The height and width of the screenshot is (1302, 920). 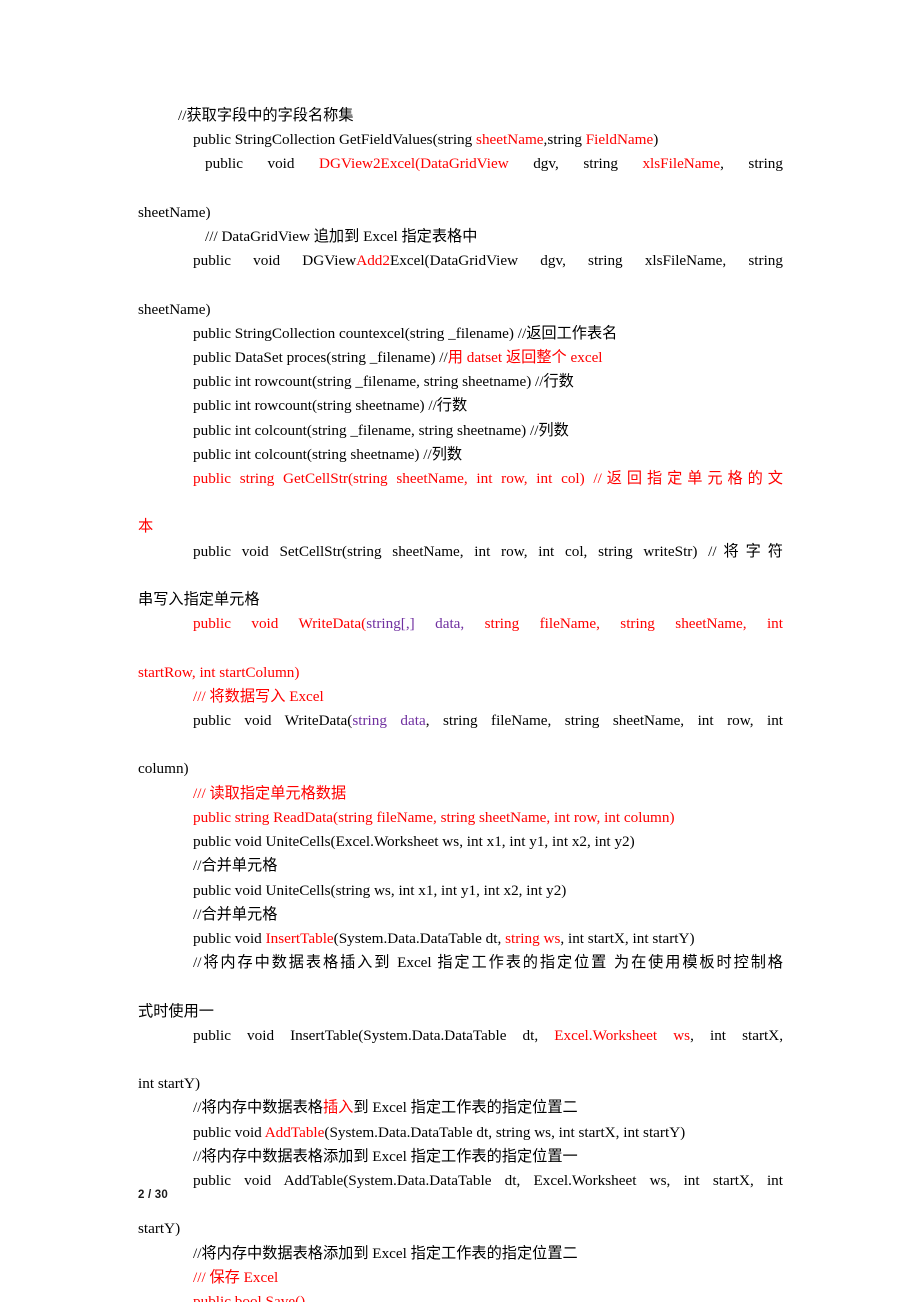 I want to click on text-line: startRow, int startColumn), so click(x=460, y=673).